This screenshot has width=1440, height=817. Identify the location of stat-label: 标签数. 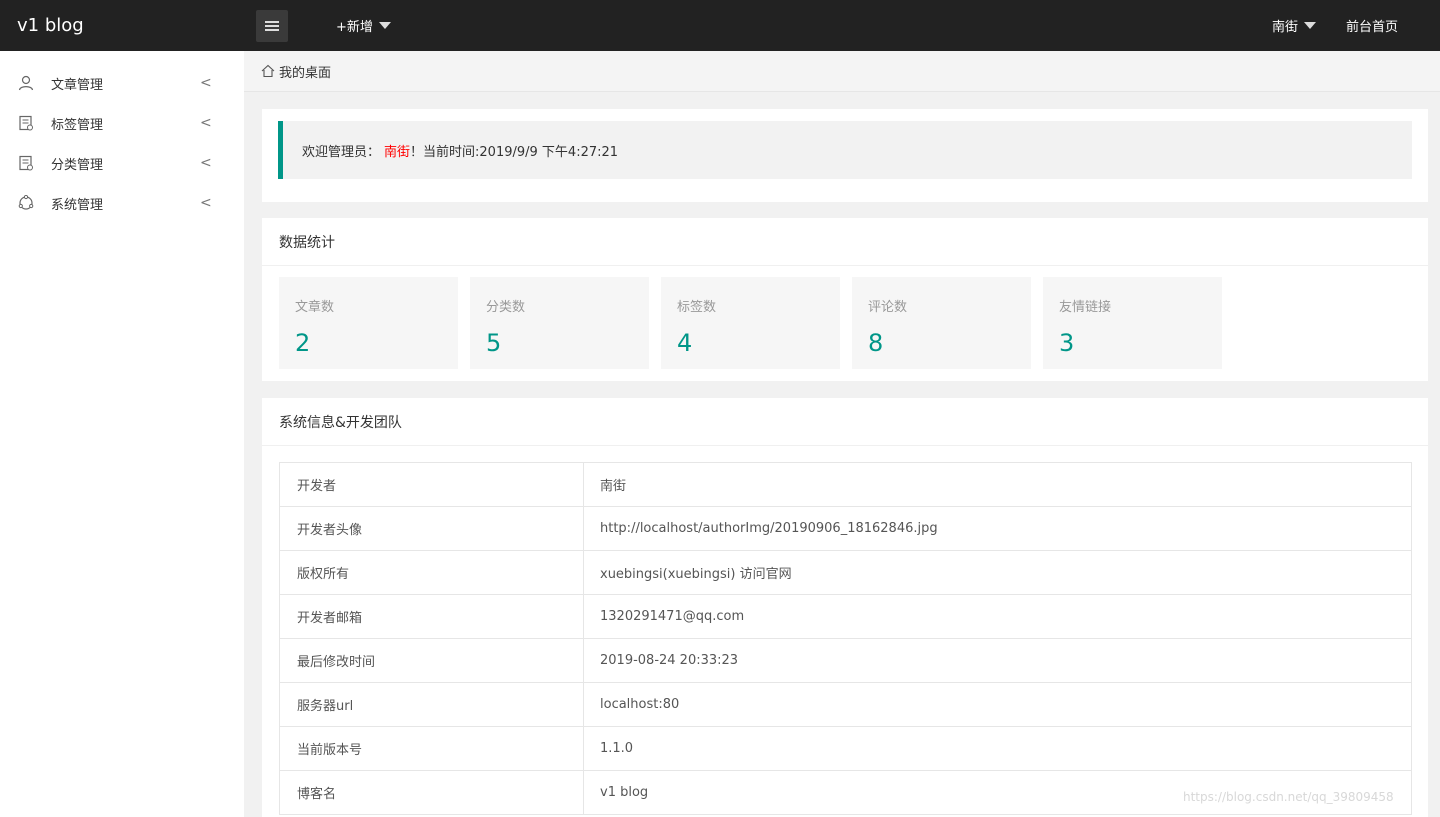
(697, 307).